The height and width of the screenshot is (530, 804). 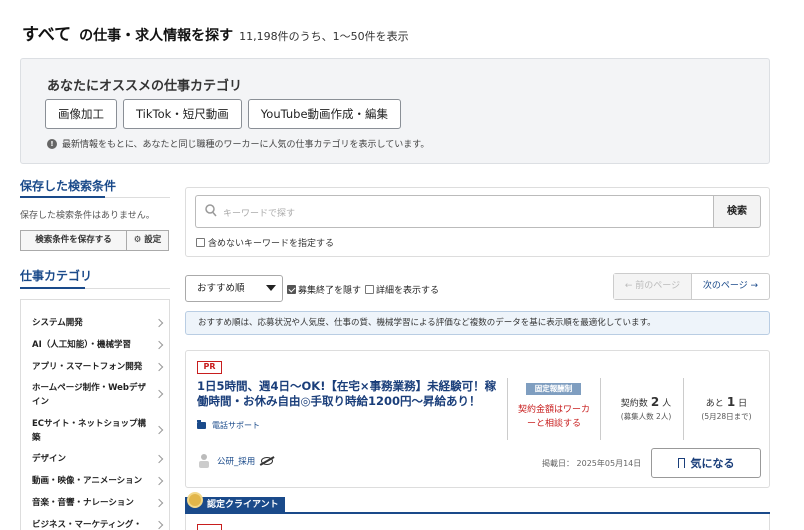 What do you see at coordinates (234, 288) in the screenshot?
I see `sort-select: おすすめ順` at bounding box center [234, 288].